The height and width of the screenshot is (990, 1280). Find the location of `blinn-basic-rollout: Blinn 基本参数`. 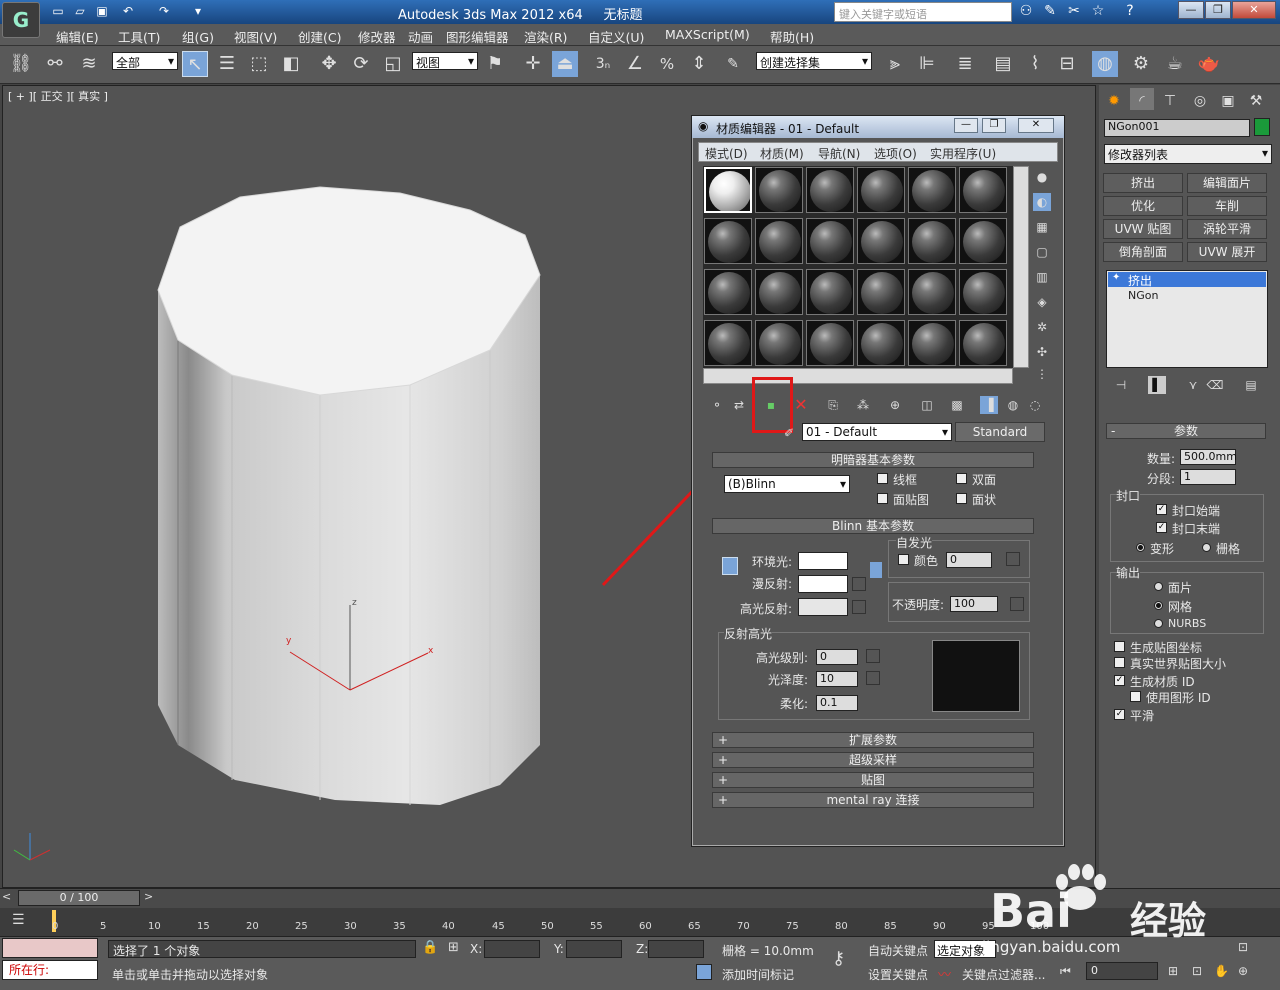

blinn-basic-rollout: Blinn 基本参数 is located at coordinates (873, 526).